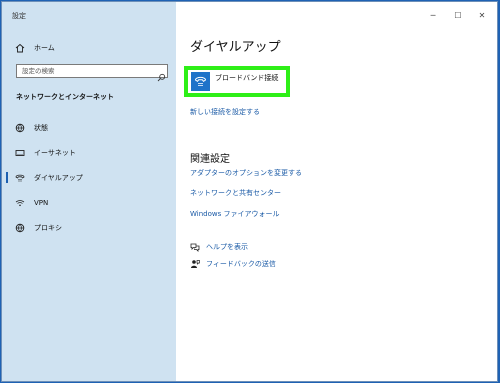  Describe the element at coordinates (58, 178) in the screenshot. I see `sidebar-item-label: ダイヤルアップ` at that location.